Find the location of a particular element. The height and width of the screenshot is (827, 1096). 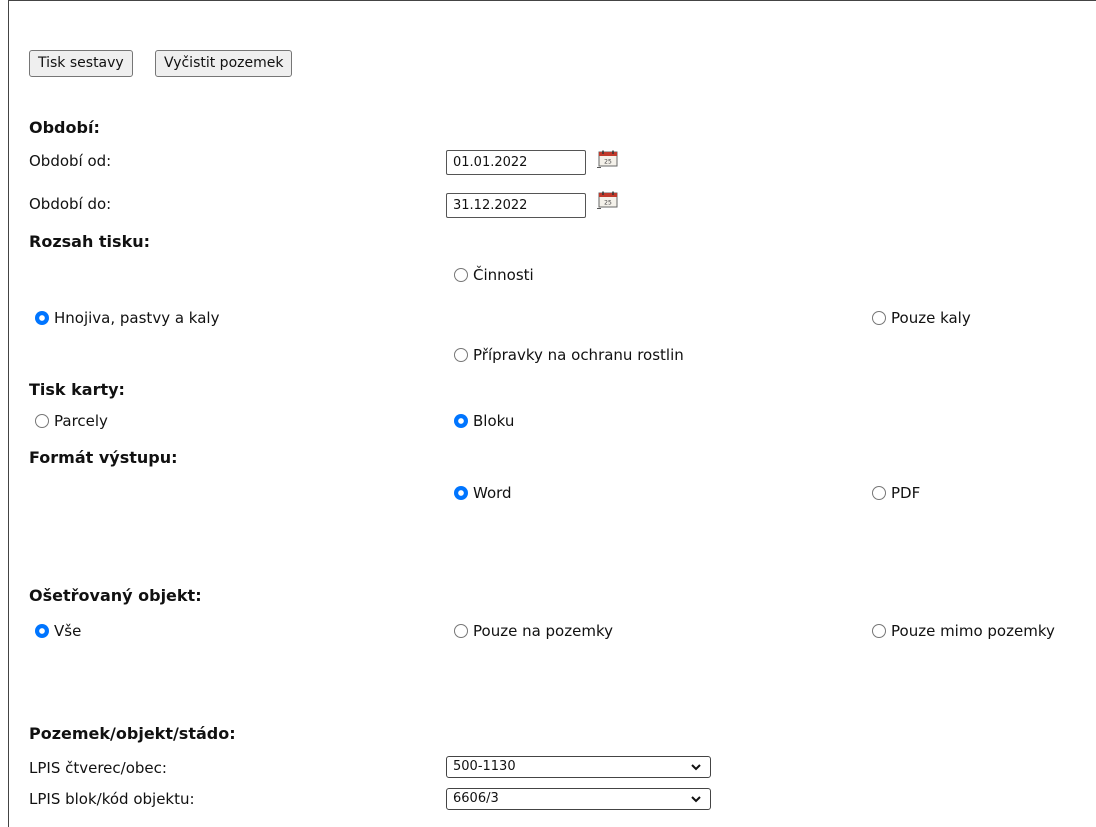

print-range-option-label: Činnosti is located at coordinates (503, 275).